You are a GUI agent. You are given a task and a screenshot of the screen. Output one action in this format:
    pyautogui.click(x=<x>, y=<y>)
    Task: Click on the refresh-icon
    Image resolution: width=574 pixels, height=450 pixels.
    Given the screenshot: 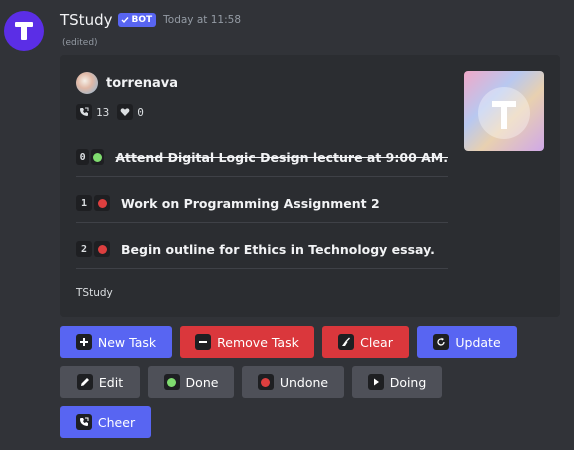 What is the action you would take?
    pyautogui.click(x=441, y=342)
    